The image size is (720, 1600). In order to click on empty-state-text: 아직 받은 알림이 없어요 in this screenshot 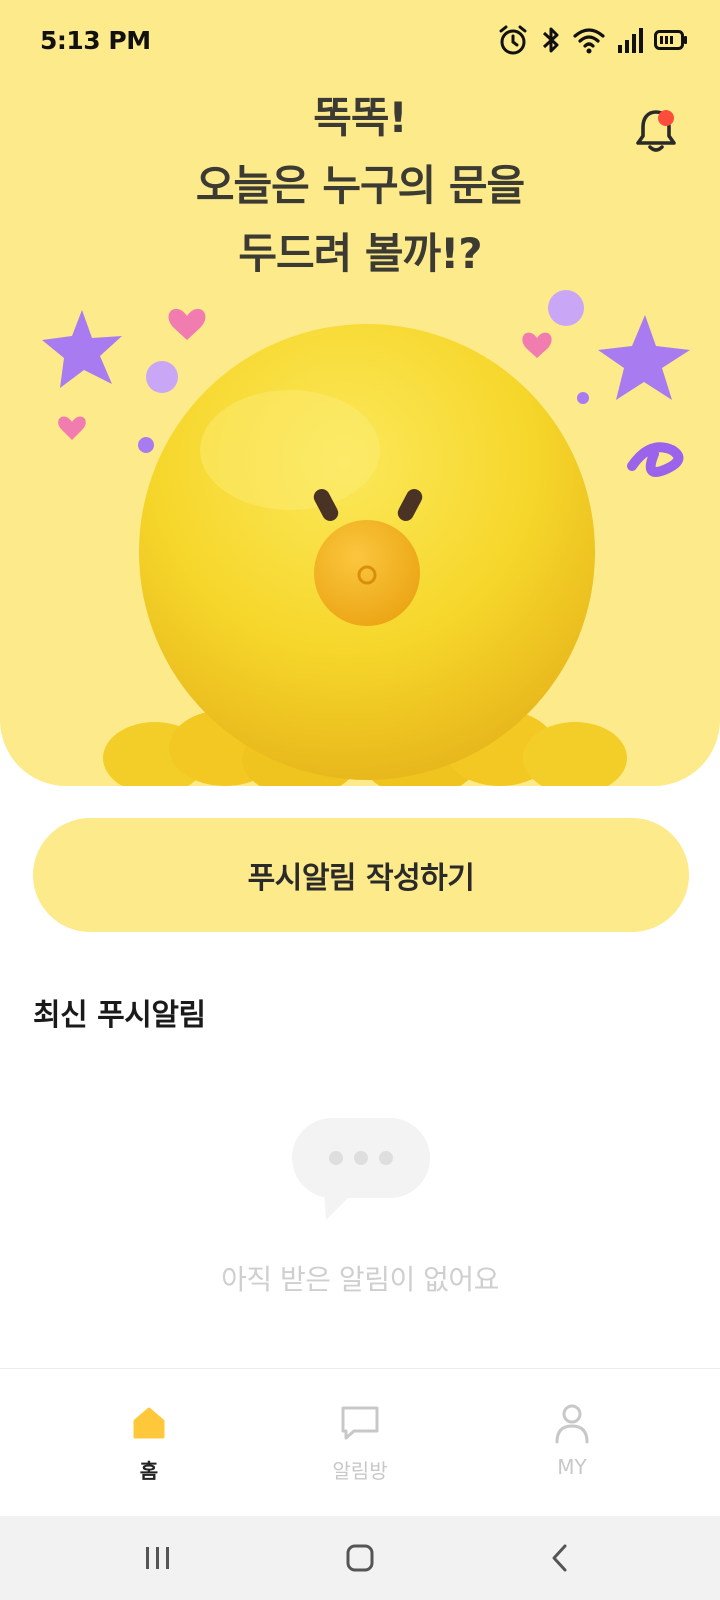, I will do `click(360, 1279)`.